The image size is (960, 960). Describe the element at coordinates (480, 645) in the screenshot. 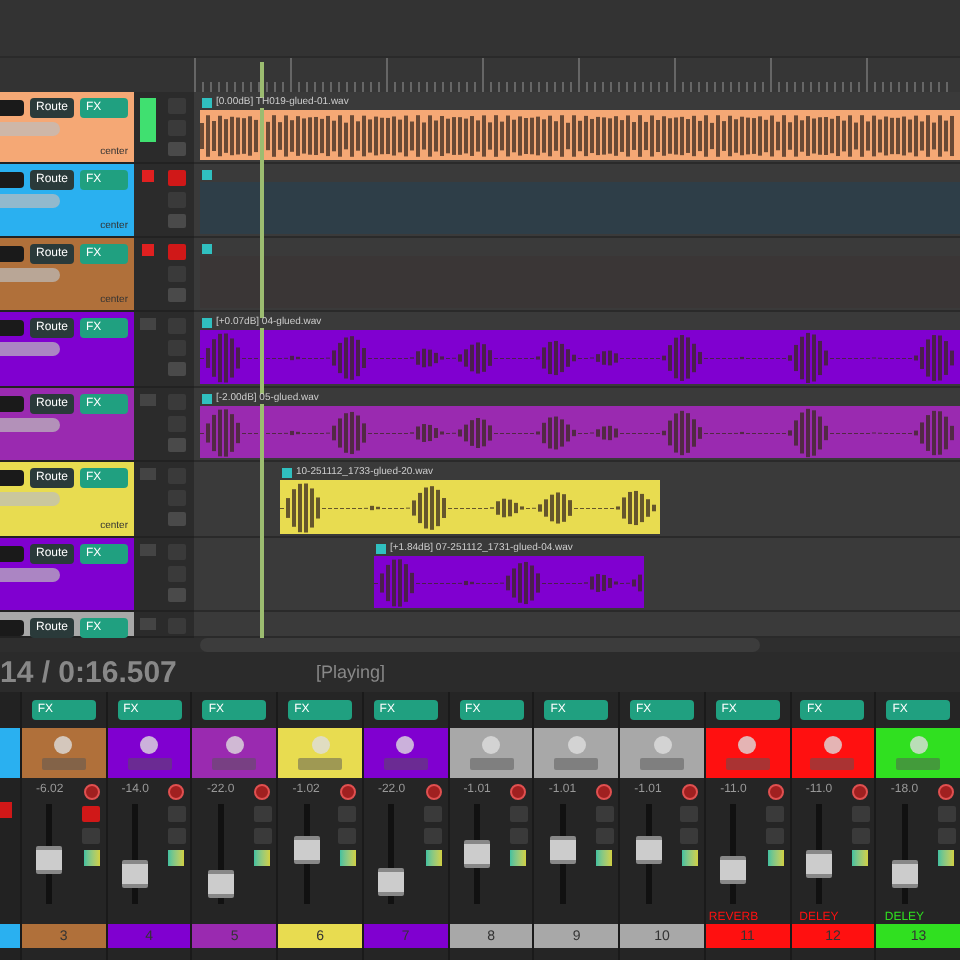

I see `horizontal-scrollbar` at that location.